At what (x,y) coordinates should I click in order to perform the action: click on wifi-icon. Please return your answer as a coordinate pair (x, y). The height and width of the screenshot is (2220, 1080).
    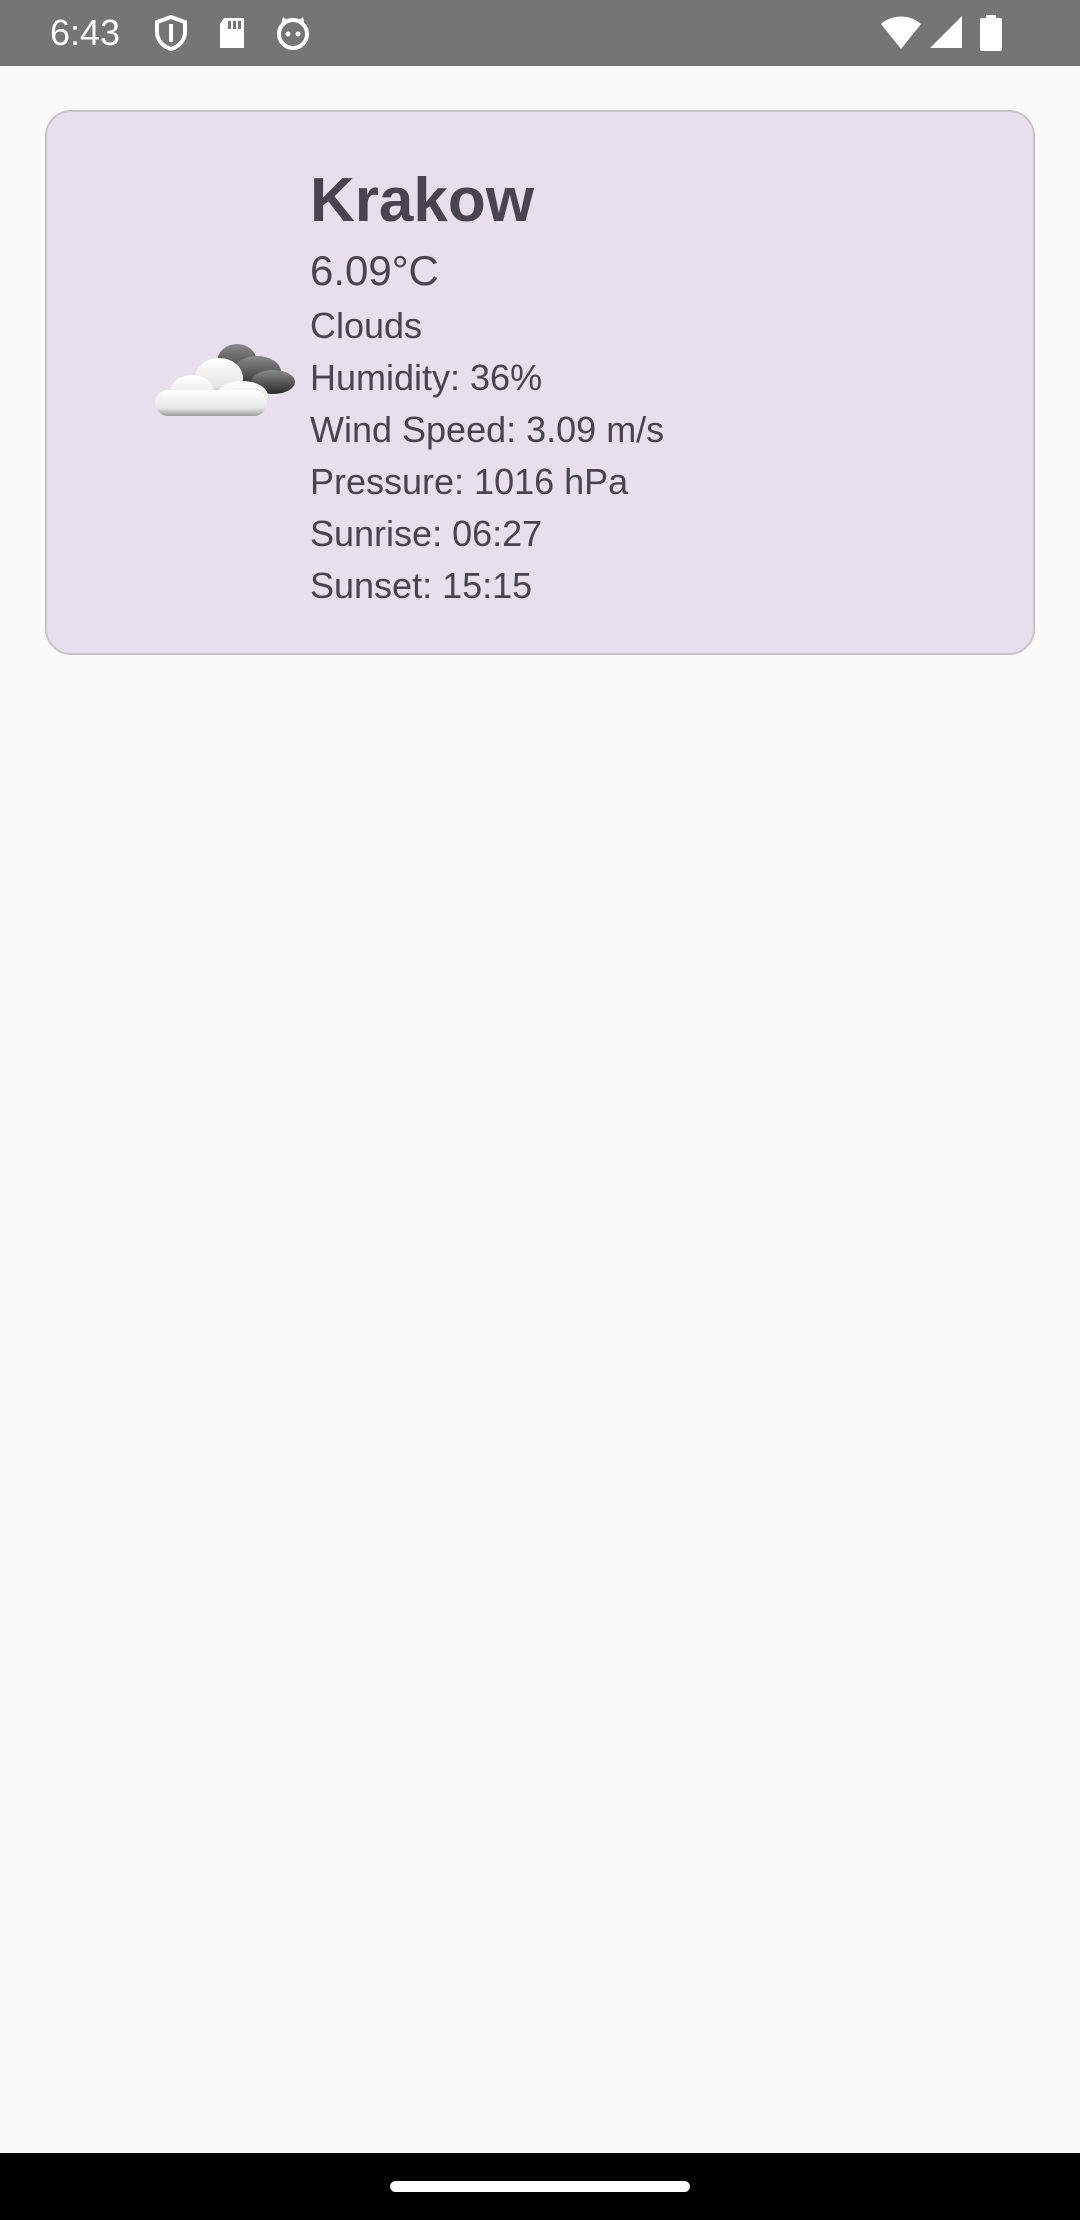
    Looking at the image, I should click on (901, 32).